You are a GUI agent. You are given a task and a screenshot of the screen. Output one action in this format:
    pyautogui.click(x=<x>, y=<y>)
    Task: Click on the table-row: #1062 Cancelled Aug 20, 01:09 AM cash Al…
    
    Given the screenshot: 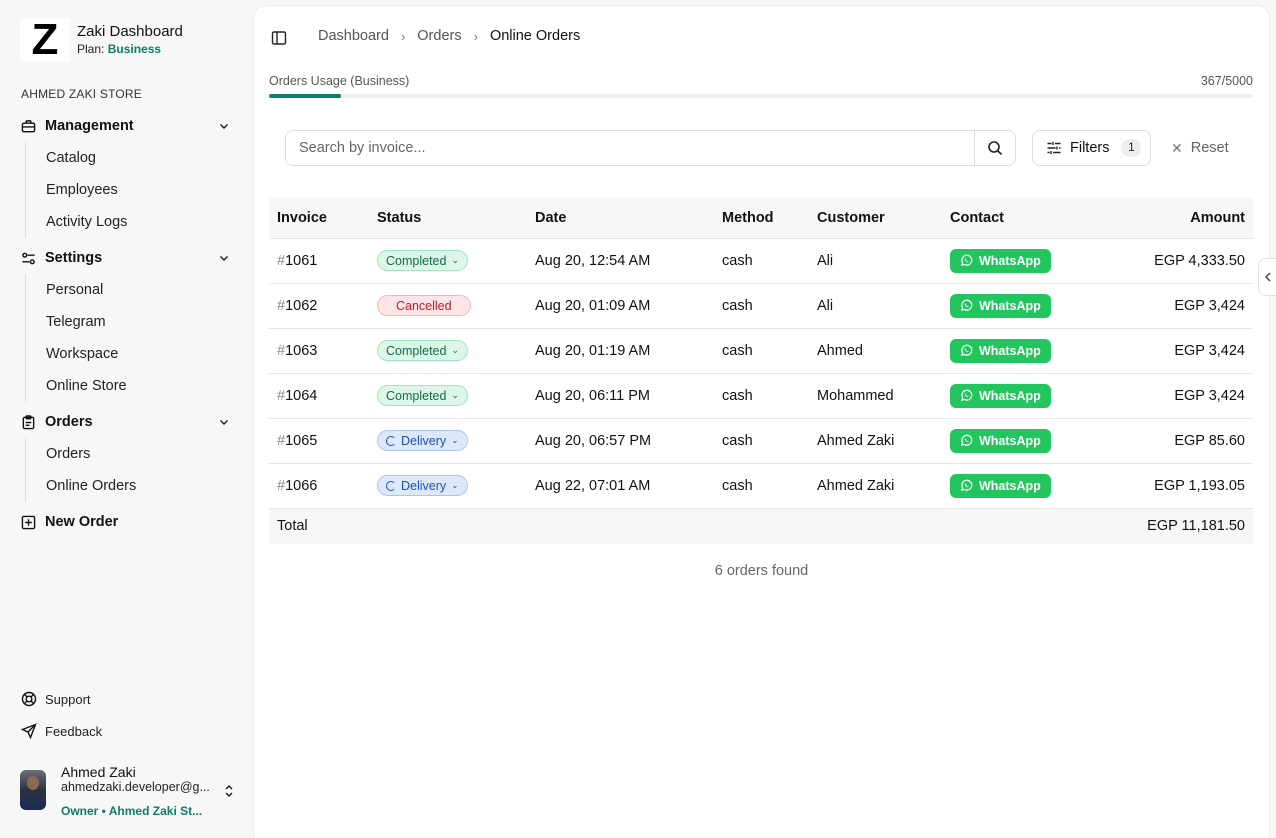 What is the action you would take?
    pyautogui.click(x=761, y=306)
    